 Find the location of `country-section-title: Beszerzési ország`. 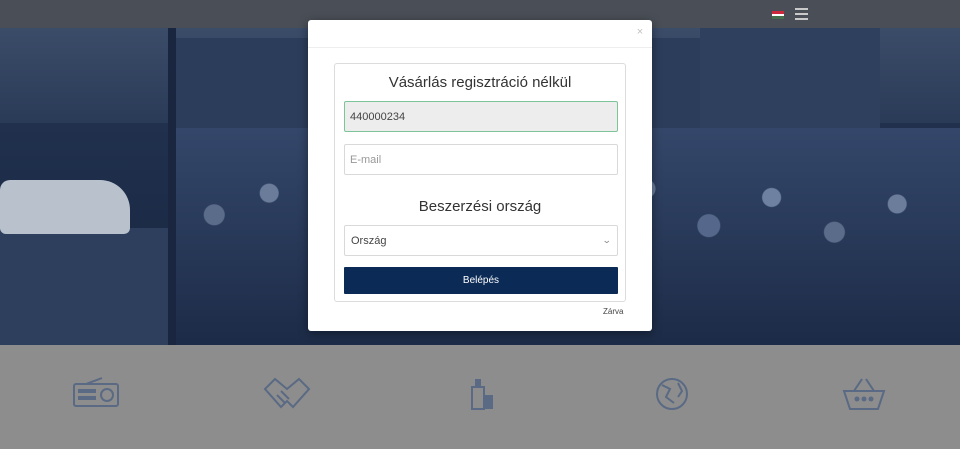

country-section-title: Beszerzési ország is located at coordinates (480, 206).